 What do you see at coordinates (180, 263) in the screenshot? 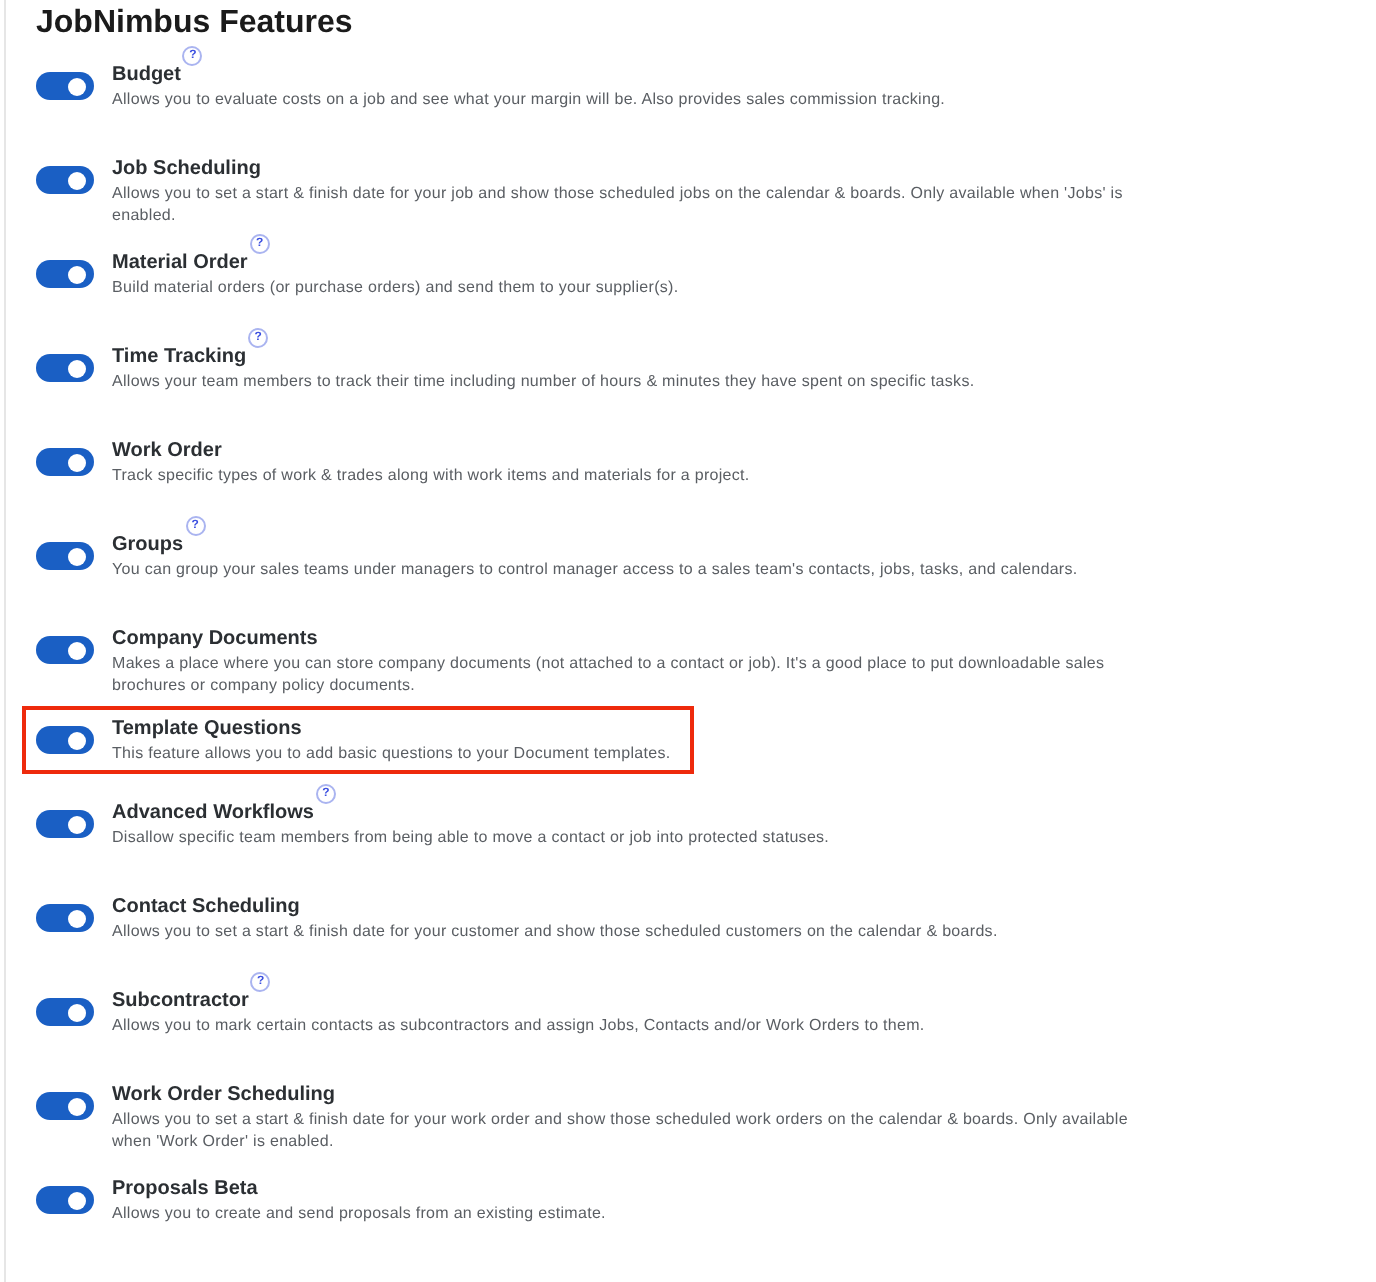
I see `feature-name: Material Order` at bounding box center [180, 263].